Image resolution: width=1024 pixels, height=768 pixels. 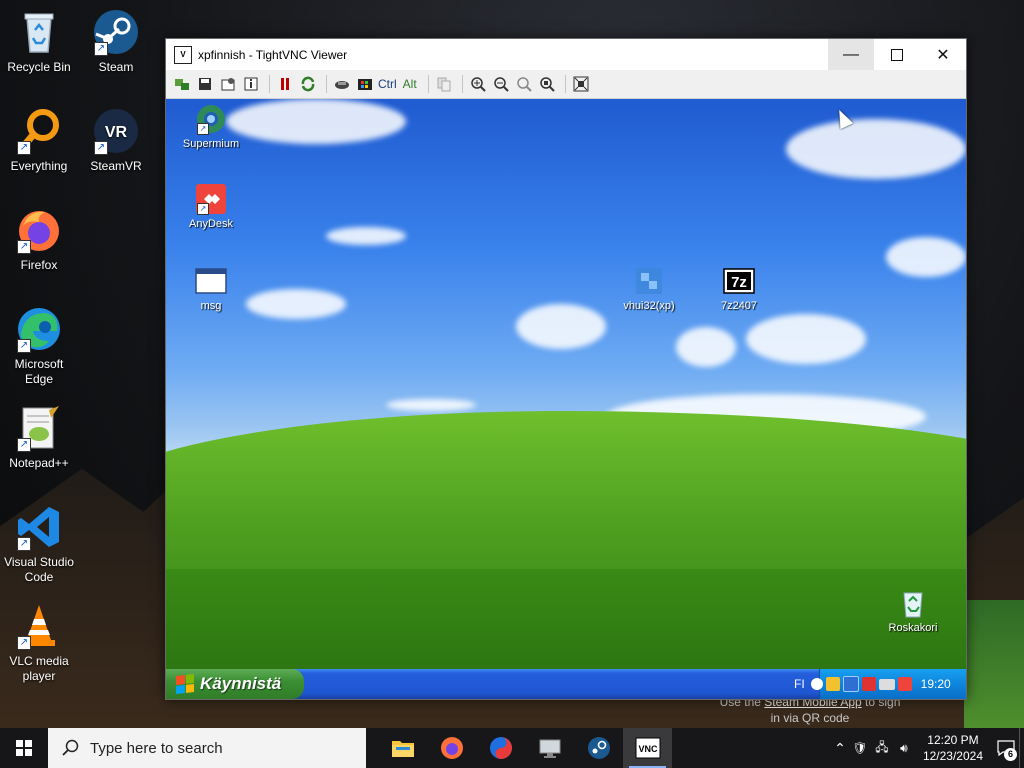 I want to click on remote-icon-7z2407: 7z 7z2407, so click(x=739, y=289).